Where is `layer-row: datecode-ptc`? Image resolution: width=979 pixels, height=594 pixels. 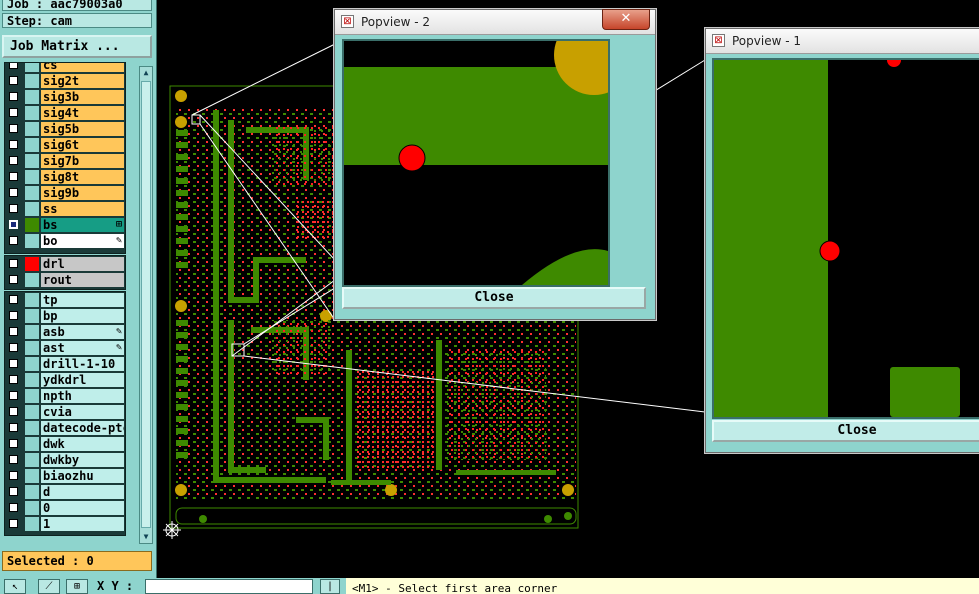
layer-row: datecode-ptc is located at coordinates (65, 428).